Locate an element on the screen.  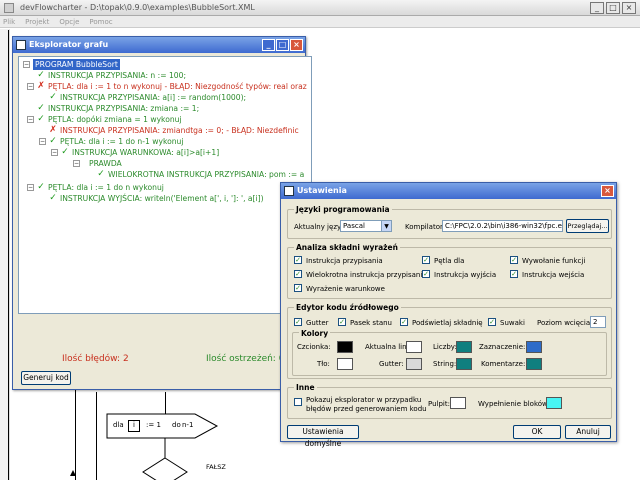
show-explorer-checkbox is located at coordinates (298, 402).